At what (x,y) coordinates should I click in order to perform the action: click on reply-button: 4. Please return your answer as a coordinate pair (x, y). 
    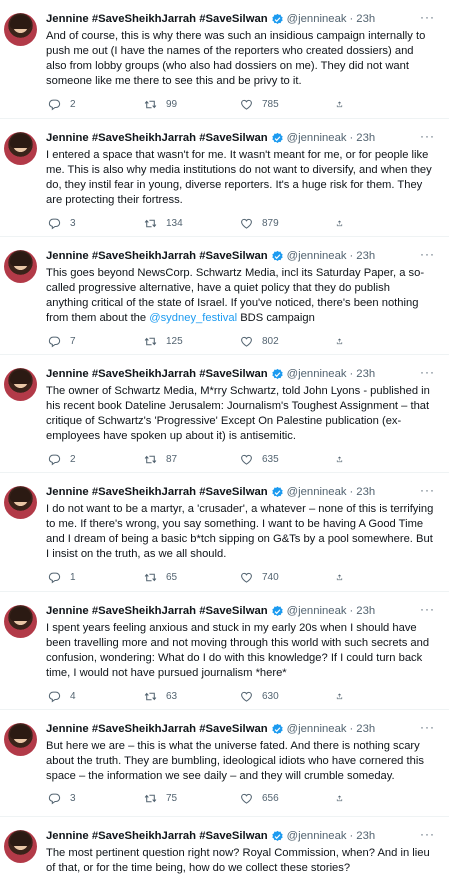
    Looking at the image, I should click on (96, 696).